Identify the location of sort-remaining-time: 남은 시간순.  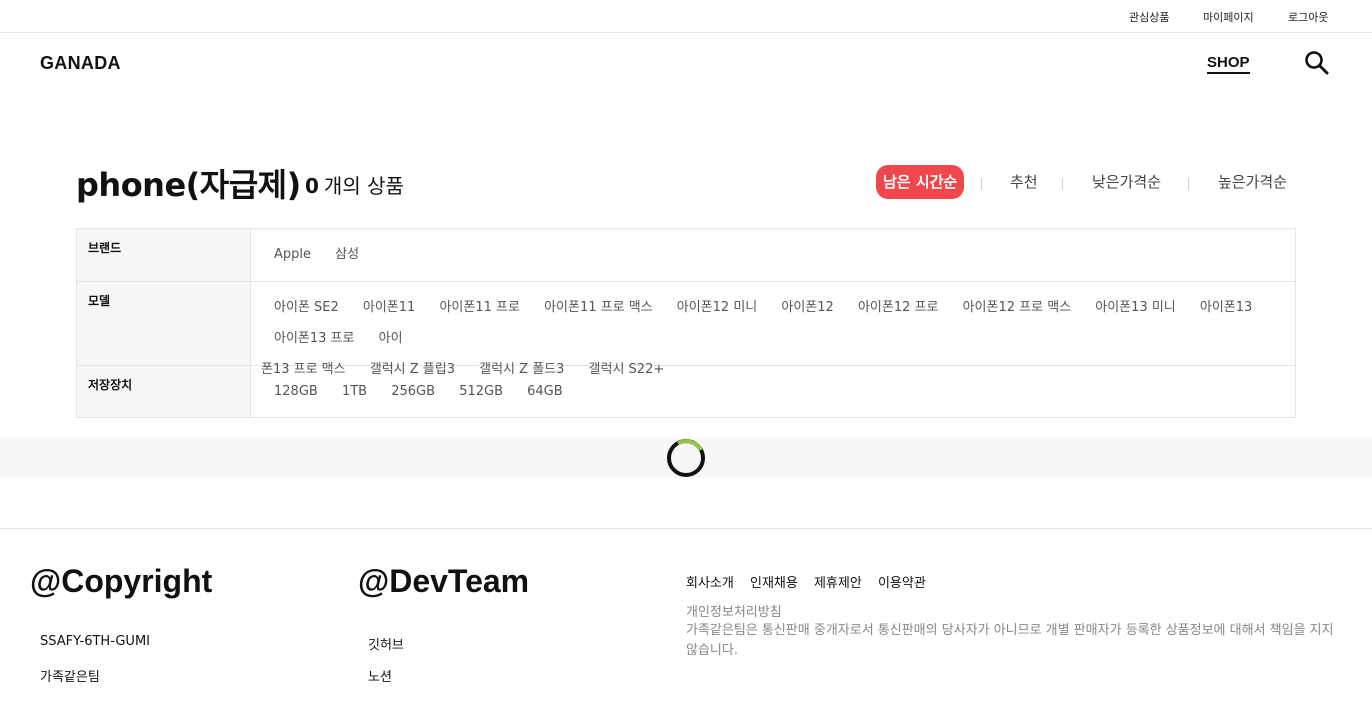
(920, 182).